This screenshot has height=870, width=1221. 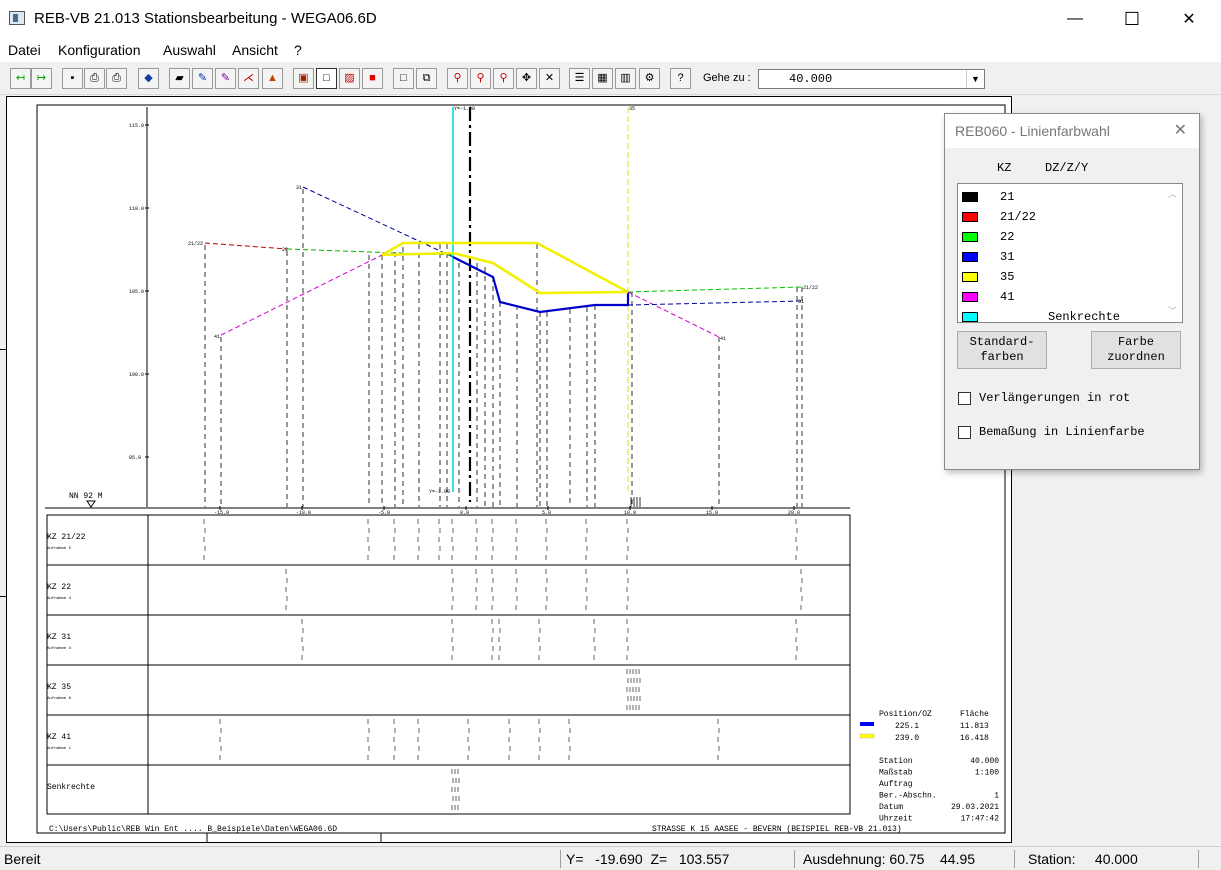 I want to click on legend-area-2: 16.418, so click(x=974, y=738).